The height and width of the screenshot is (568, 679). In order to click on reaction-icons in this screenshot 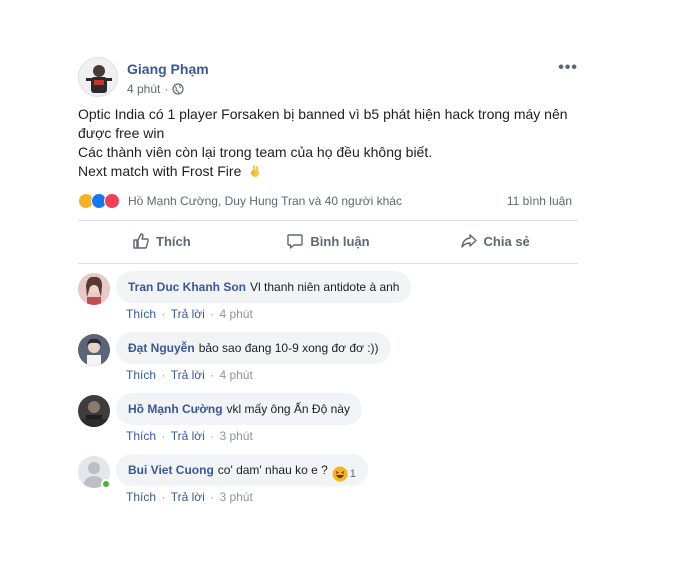, I will do `click(99, 201)`.